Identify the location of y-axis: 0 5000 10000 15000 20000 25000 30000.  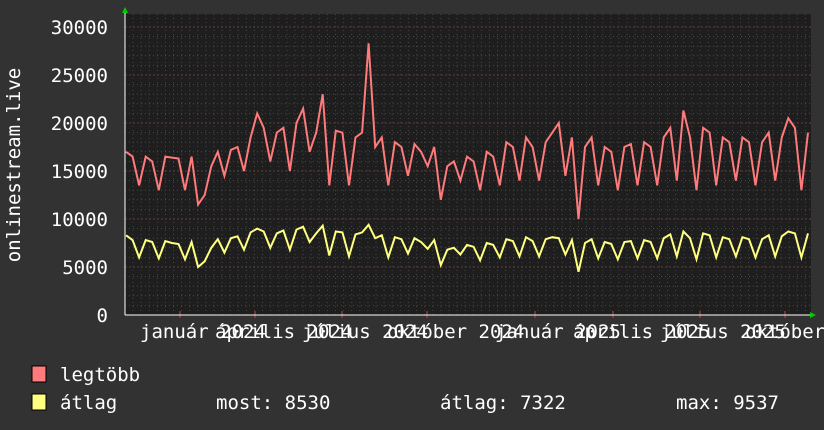
(79, 172).